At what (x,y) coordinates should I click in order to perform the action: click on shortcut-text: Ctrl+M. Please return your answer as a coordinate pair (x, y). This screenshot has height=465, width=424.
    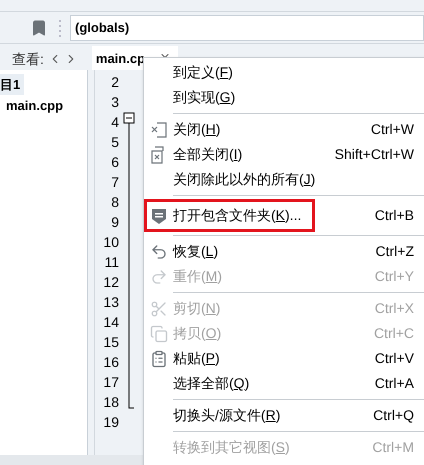
    Looking at the image, I should click on (393, 447).